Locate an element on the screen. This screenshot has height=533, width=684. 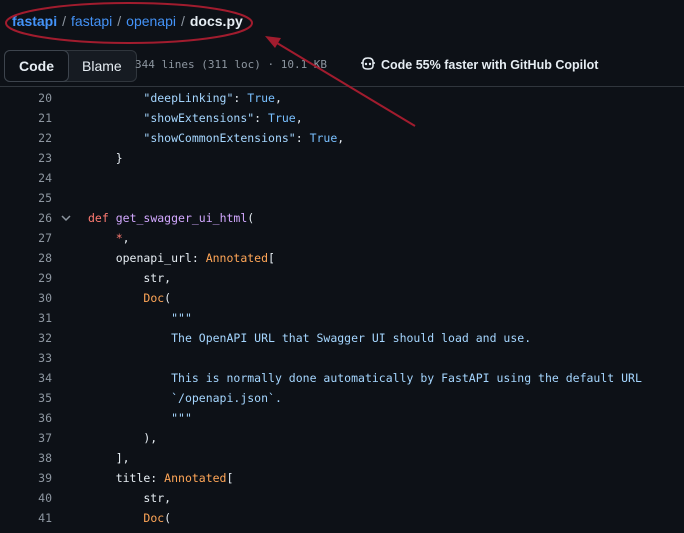
code-text: "deepLinking": True, is located at coordinates (212, 98).